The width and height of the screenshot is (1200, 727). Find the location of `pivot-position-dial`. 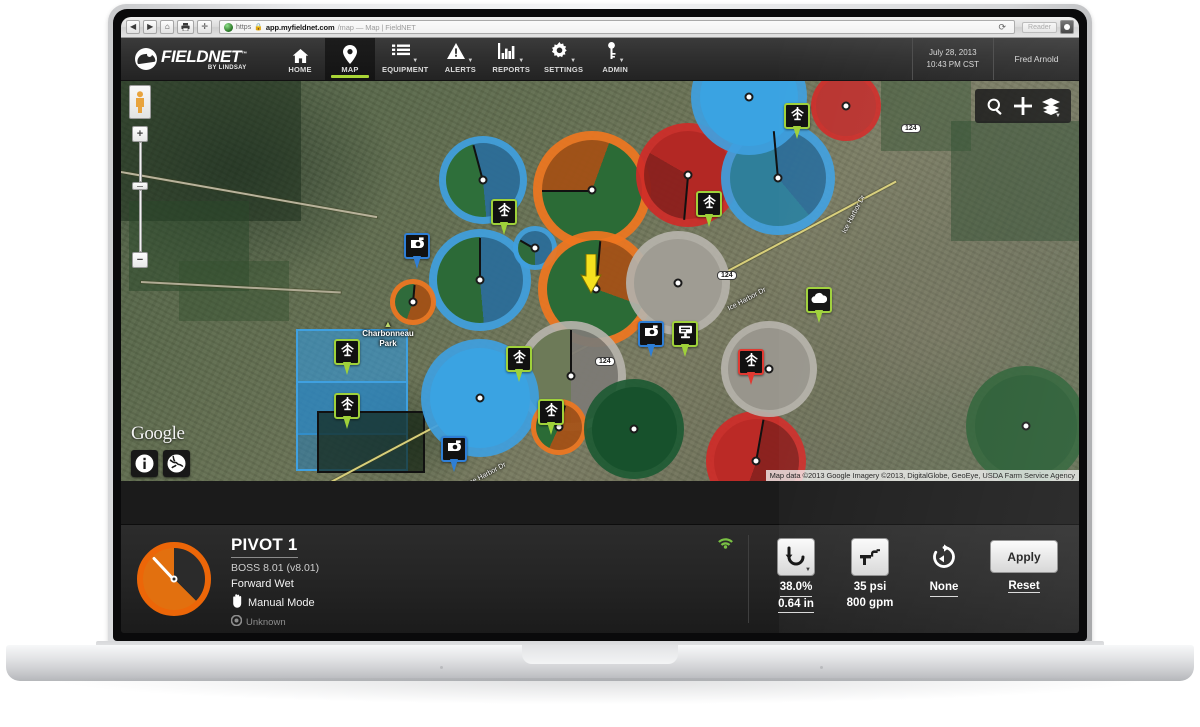

pivot-position-dial is located at coordinates (174, 579).